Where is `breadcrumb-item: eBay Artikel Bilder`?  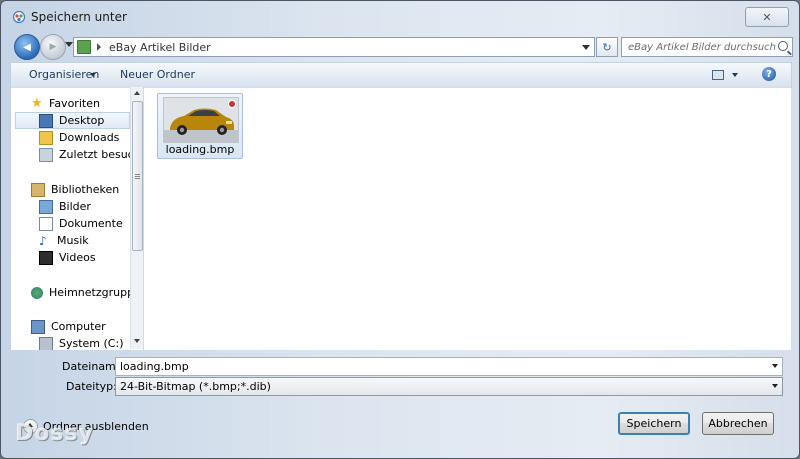 breadcrumb-item: eBay Artikel Bilder is located at coordinates (160, 47).